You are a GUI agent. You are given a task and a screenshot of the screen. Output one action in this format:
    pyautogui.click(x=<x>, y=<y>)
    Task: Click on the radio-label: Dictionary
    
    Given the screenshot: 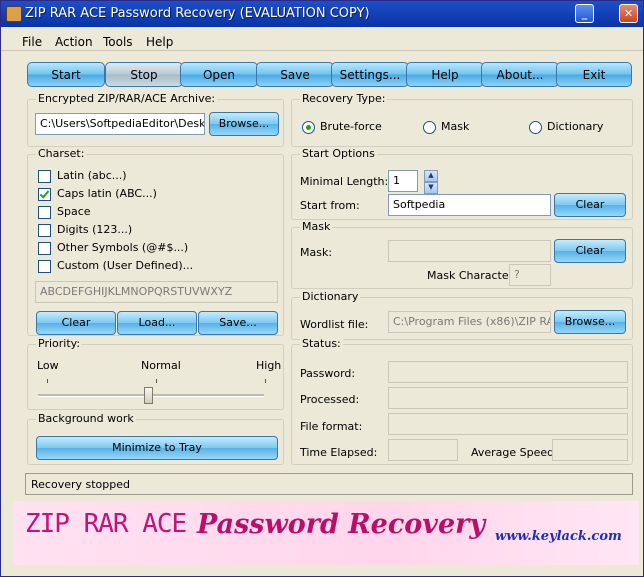 What is the action you would take?
    pyautogui.click(x=575, y=126)
    